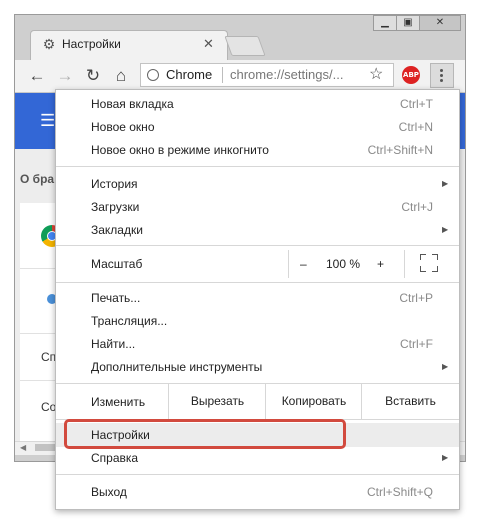 This screenshot has height=525, width=478. What do you see at coordinates (189, 74) in the screenshot?
I see `omnibox-app-name: Chrome` at bounding box center [189, 74].